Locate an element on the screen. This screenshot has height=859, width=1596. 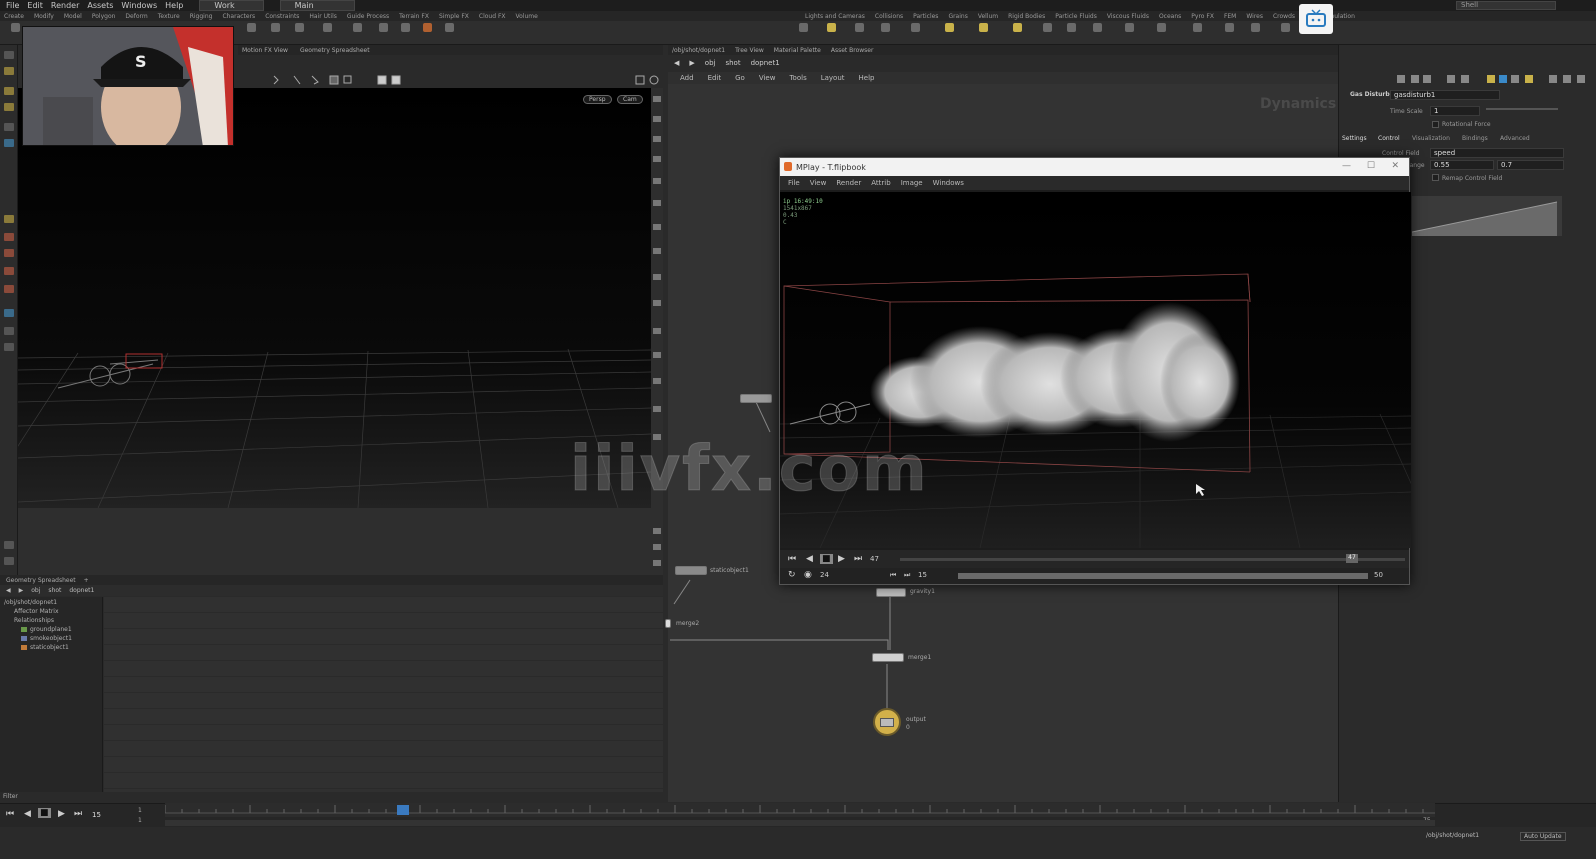
rotational-force-checkbox is located at coordinates (1435, 124).